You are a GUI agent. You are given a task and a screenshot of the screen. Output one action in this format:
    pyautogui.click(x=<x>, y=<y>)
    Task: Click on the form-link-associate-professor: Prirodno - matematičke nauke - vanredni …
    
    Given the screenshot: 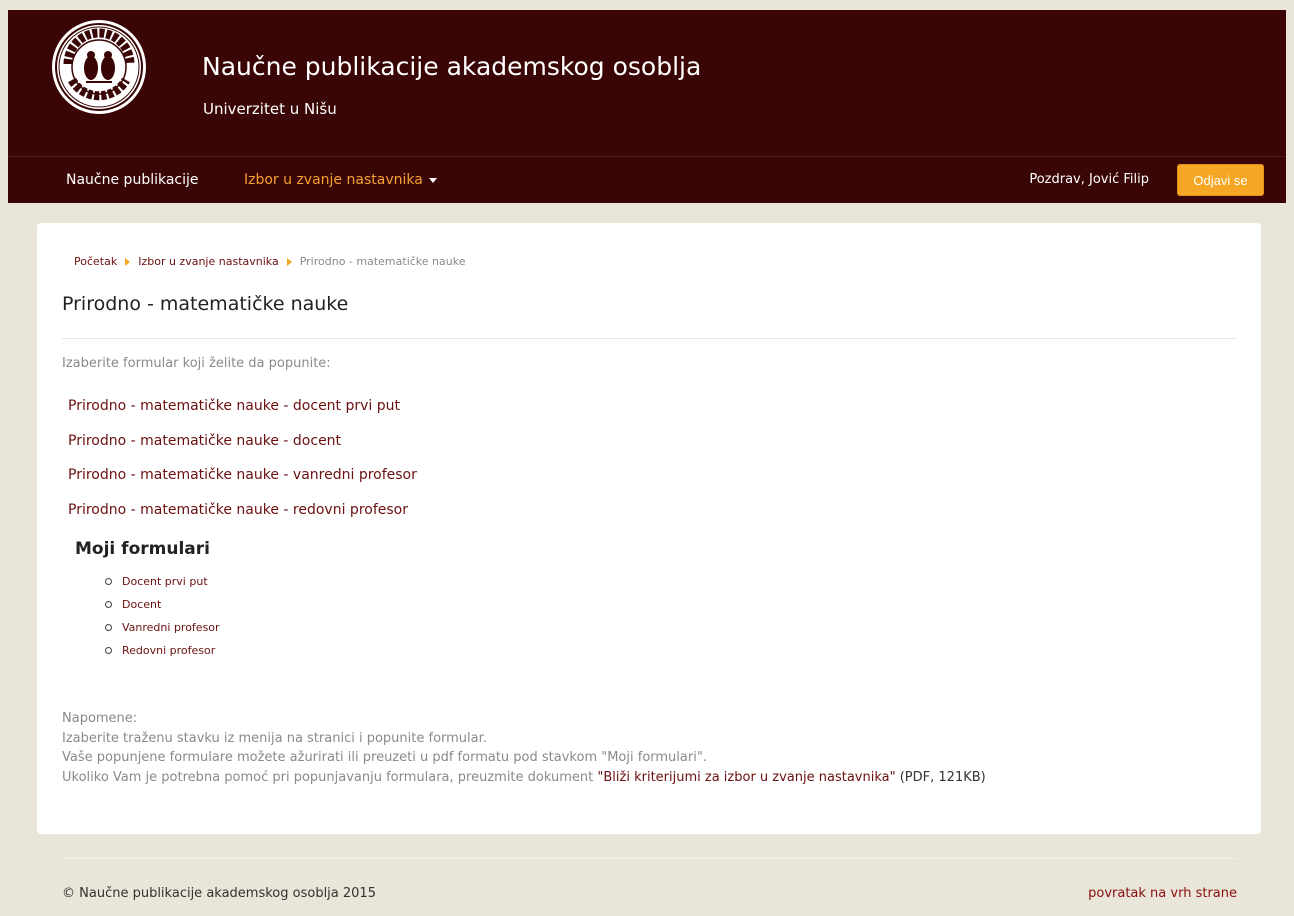 What is the action you would take?
    pyautogui.click(x=242, y=475)
    